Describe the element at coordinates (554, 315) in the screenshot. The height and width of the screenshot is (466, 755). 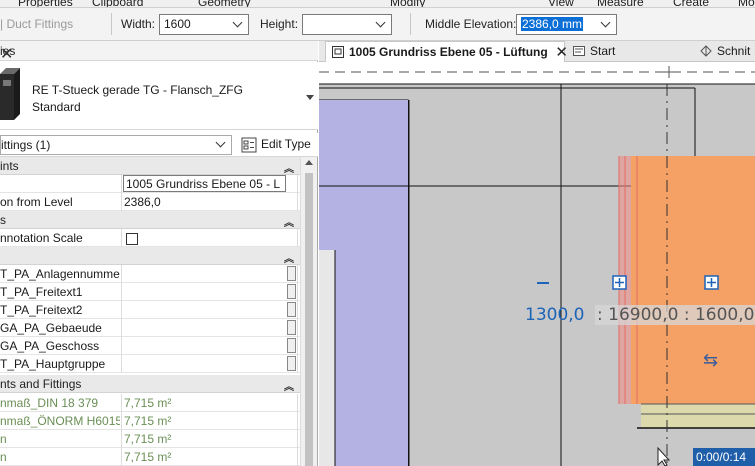
I see `dimension-value-left: 1300,0` at that location.